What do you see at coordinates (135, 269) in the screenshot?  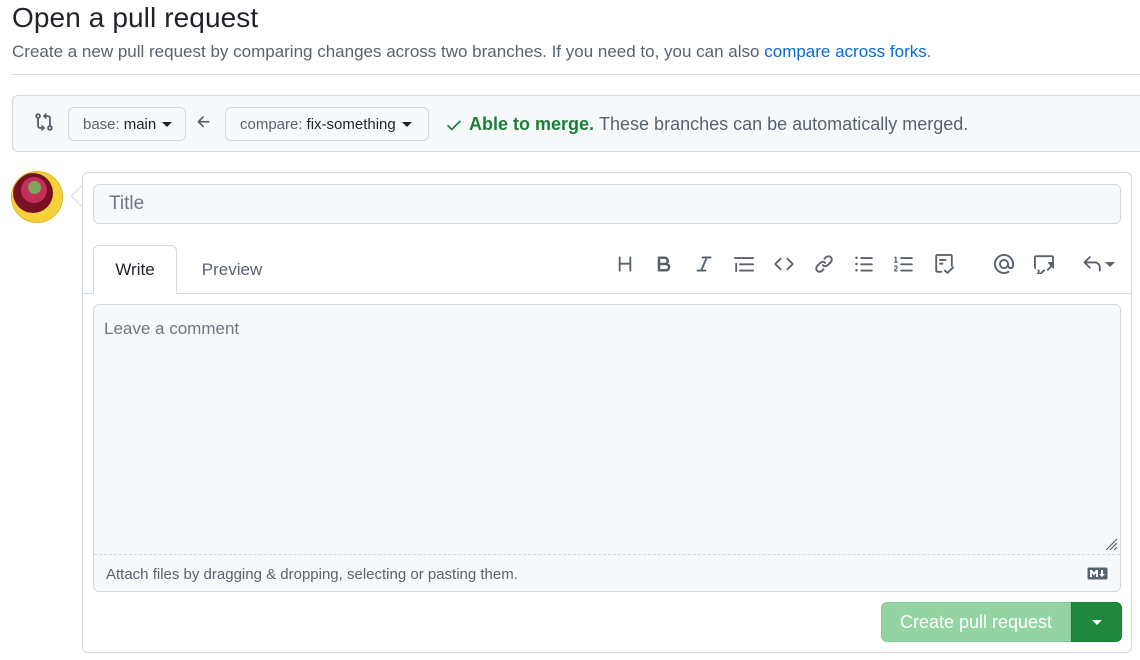 I see `tab-write: Write` at bounding box center [135, 269].